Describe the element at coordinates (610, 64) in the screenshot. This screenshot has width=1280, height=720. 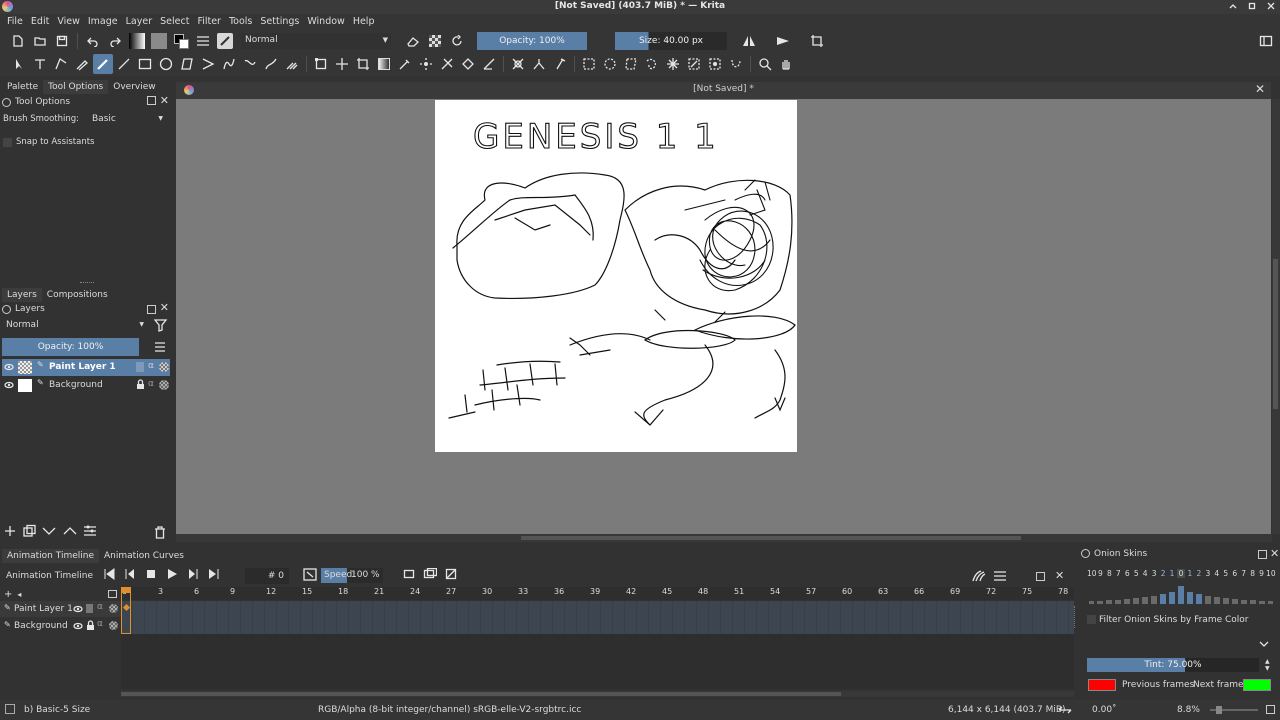
I see `ellipse-select-icon` at that location.